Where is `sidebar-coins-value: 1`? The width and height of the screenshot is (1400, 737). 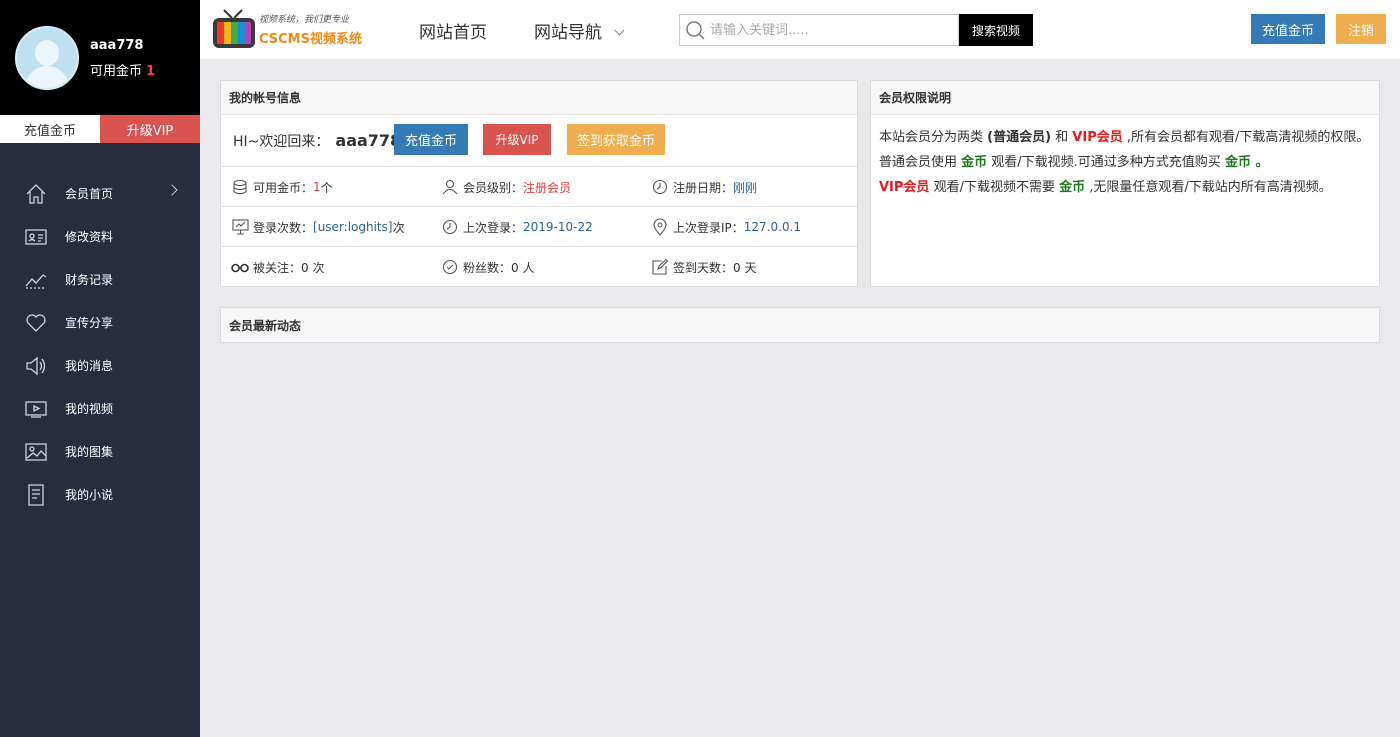 sidebar-coins-value: 1 is located at coordinates (151, 71).